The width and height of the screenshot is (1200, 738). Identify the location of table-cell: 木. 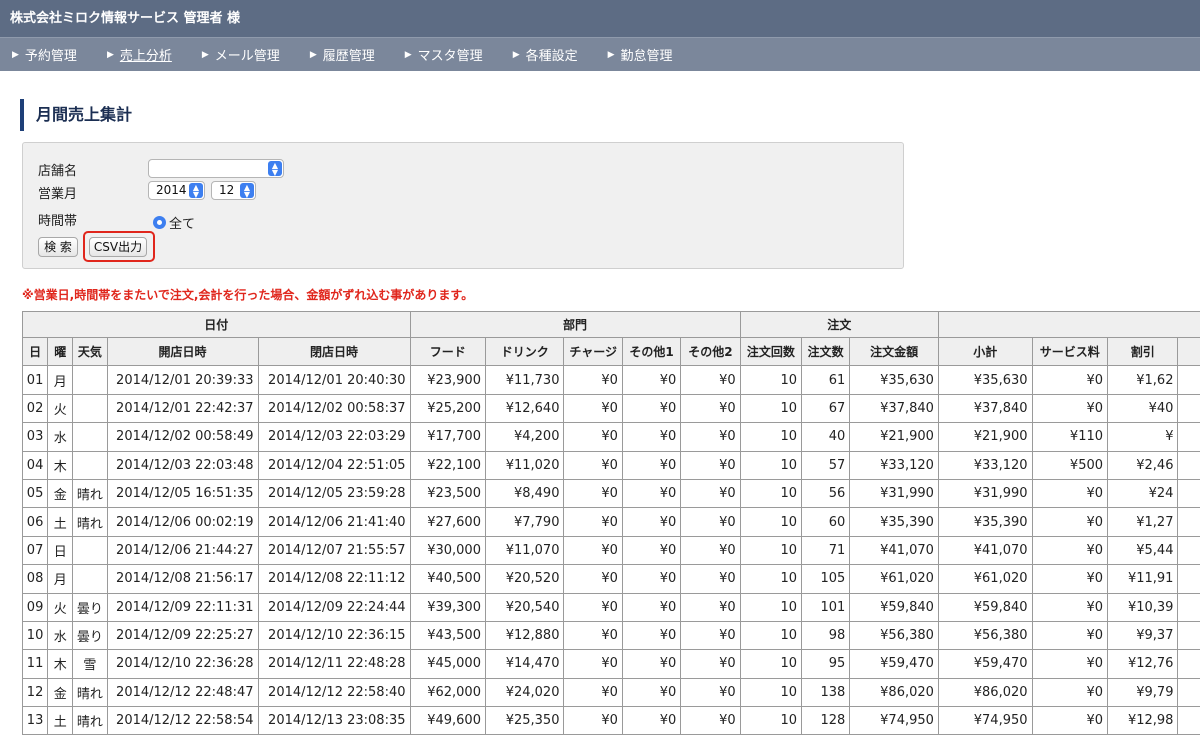
(60, 664).